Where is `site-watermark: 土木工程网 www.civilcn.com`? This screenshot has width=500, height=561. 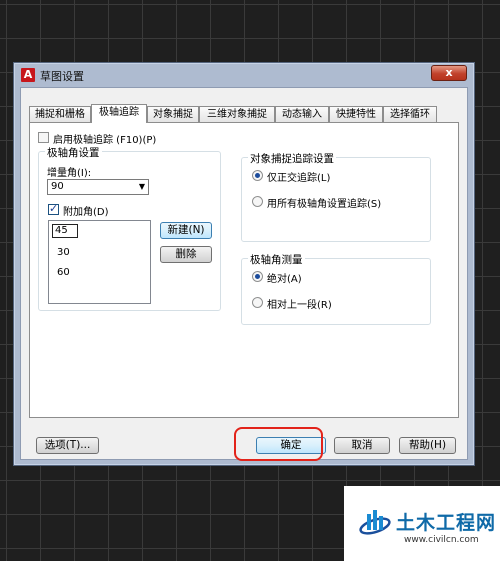 site-watermark: 土木工程网 www.civilcn.com is located at coordinates (422, 523).